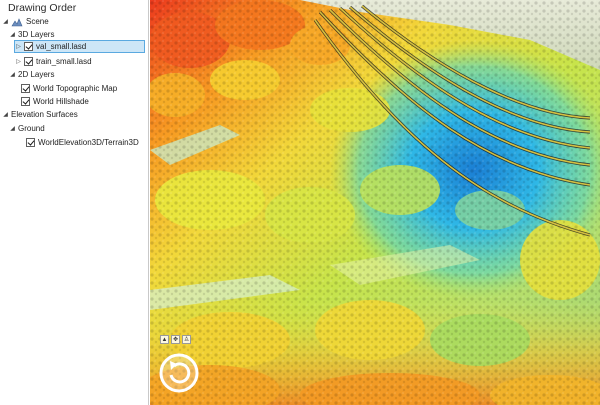 The width and height of the screenshot is (600, 405). I want to click on pane-title: Drawing Order, so click(42, 8).